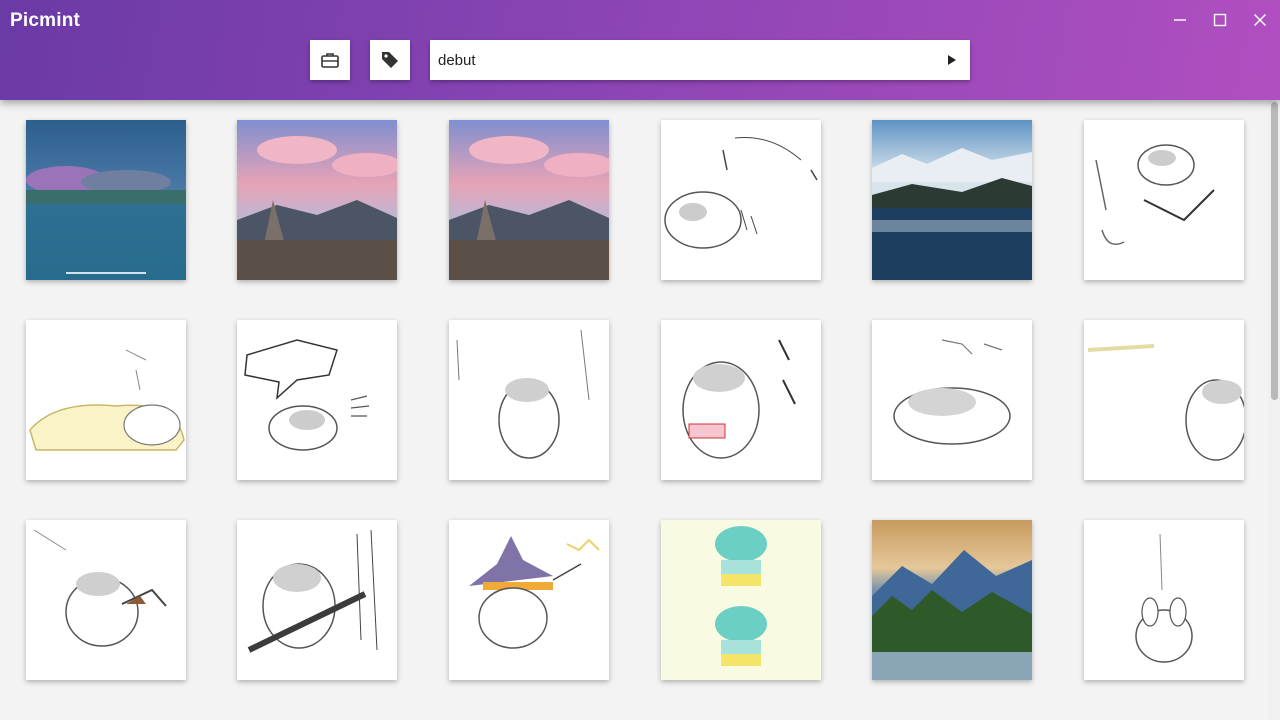  I want to click on minimize-icon, so click(1180, 20).